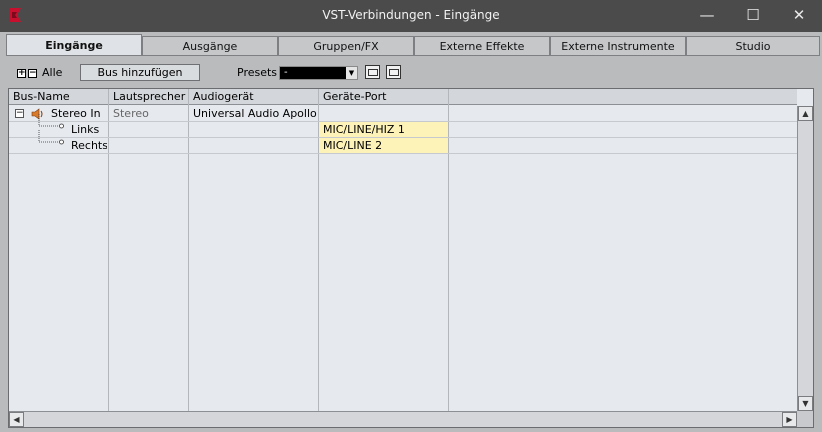  What do you see at coordinates (286, 72) in the screenshot?
I see `presets-value: -` at bounding box center [286, 72].